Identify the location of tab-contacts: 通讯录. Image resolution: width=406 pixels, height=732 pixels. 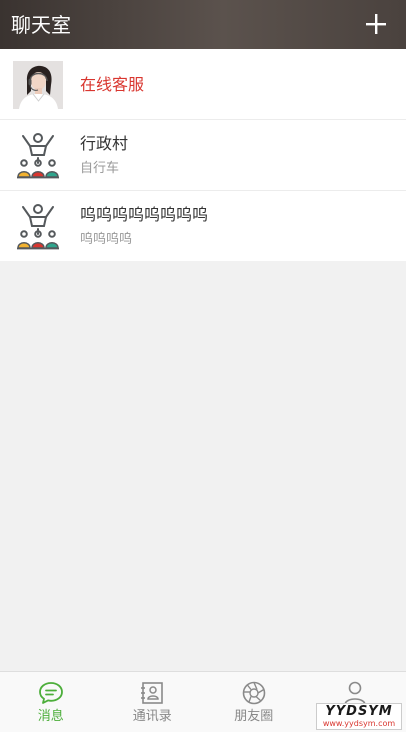
(153, 702).